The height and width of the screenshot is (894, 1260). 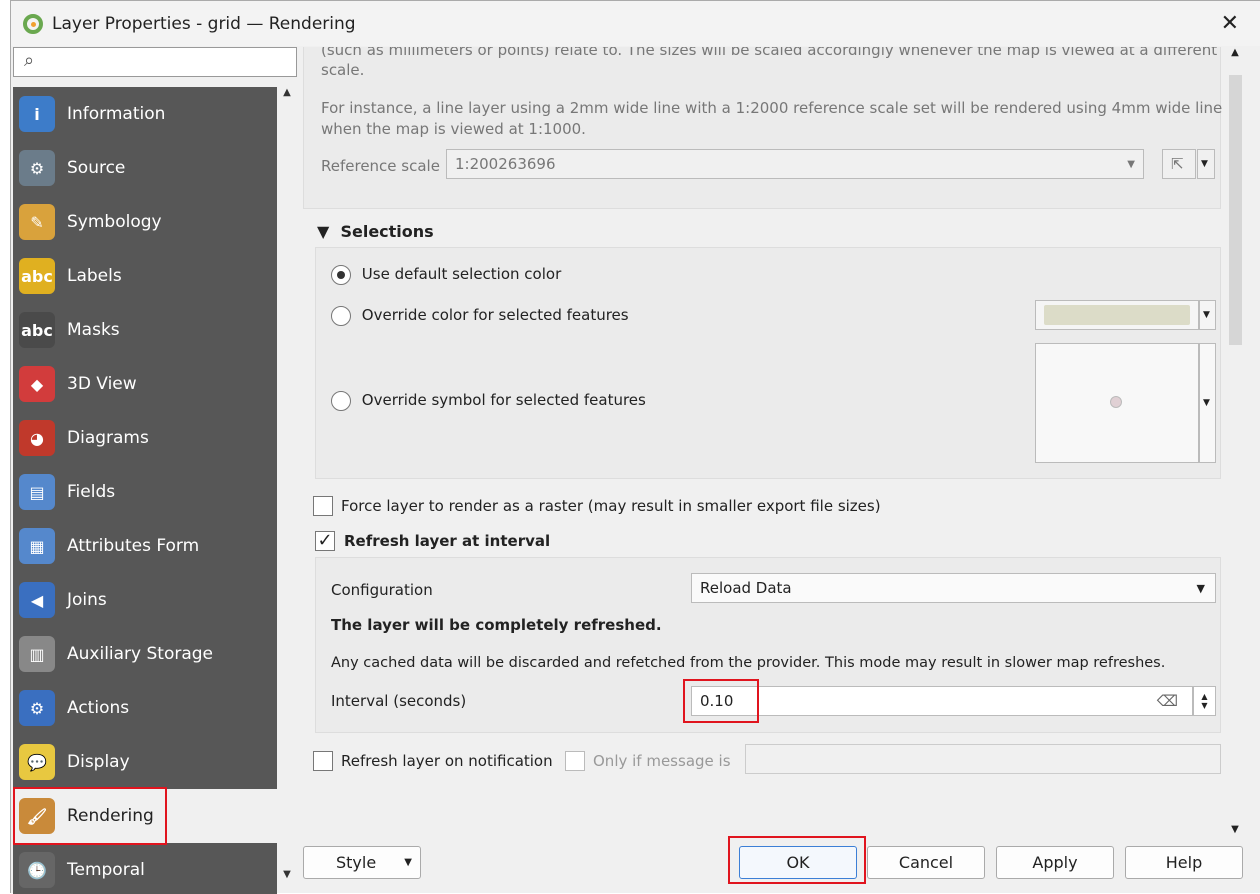 I want to click on override-symbol-radio: Override symbol for selected features, so click(x=488, y=403).